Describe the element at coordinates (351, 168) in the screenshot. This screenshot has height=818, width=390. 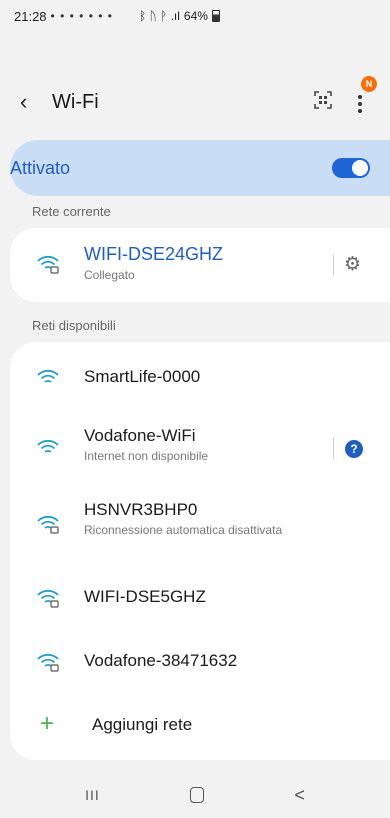
I see `wifi-toggle-switch` at that location.